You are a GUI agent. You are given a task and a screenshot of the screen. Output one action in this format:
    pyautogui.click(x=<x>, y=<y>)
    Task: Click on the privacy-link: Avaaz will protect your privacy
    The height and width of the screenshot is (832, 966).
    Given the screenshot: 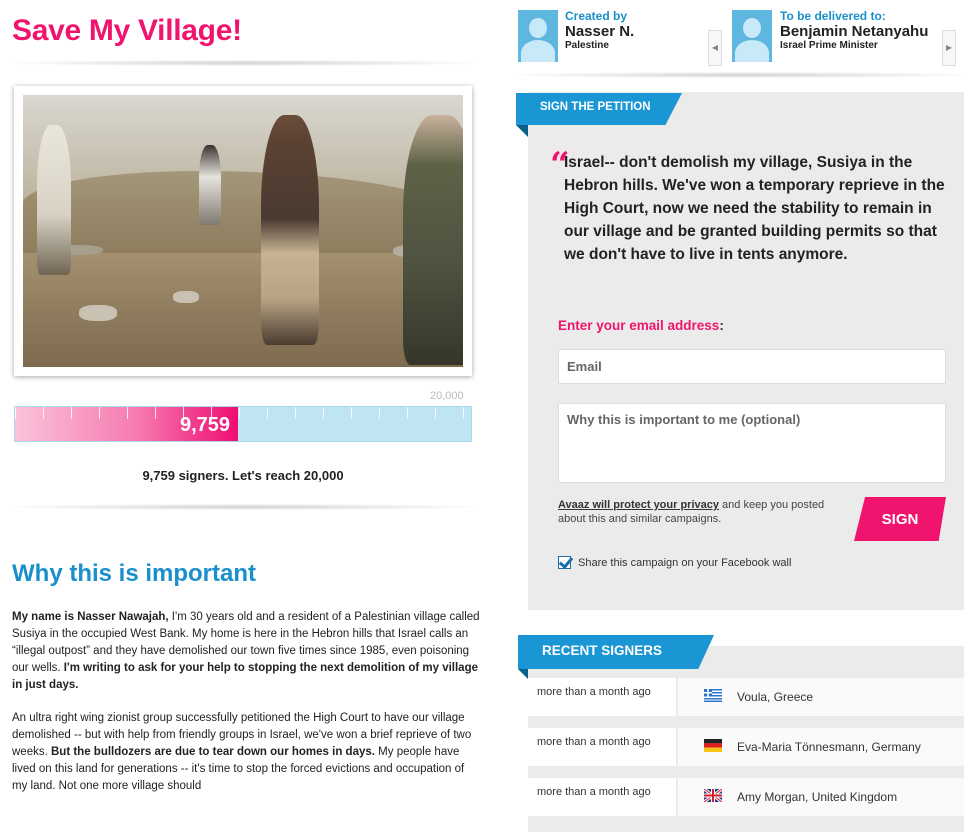 What is the action you would take?
    pyautogui.click(x=638, y=505)
    